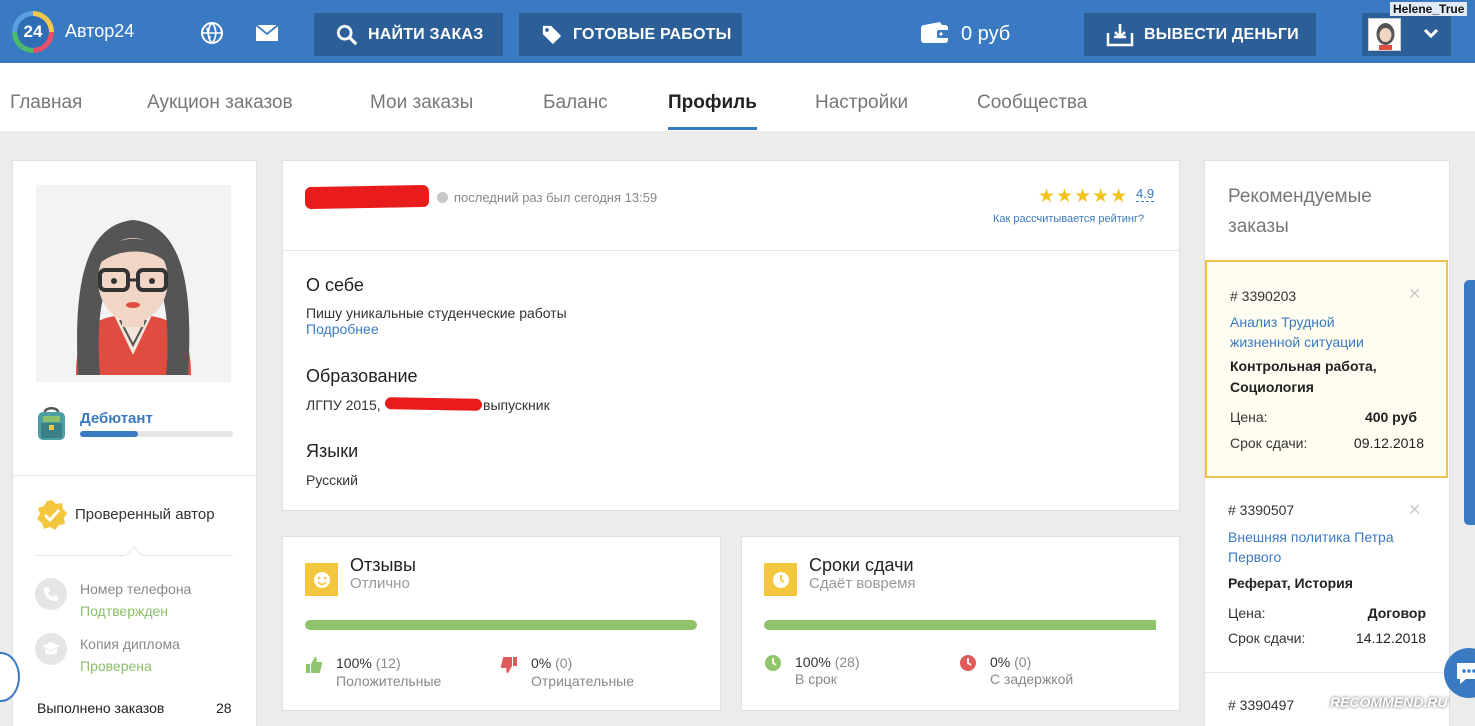 The height and width of the screenshot is (726, 1475). Describe the element at coordinates (124, 611) in the screenshot. I see `phone-status: Подтвержден` at that location.